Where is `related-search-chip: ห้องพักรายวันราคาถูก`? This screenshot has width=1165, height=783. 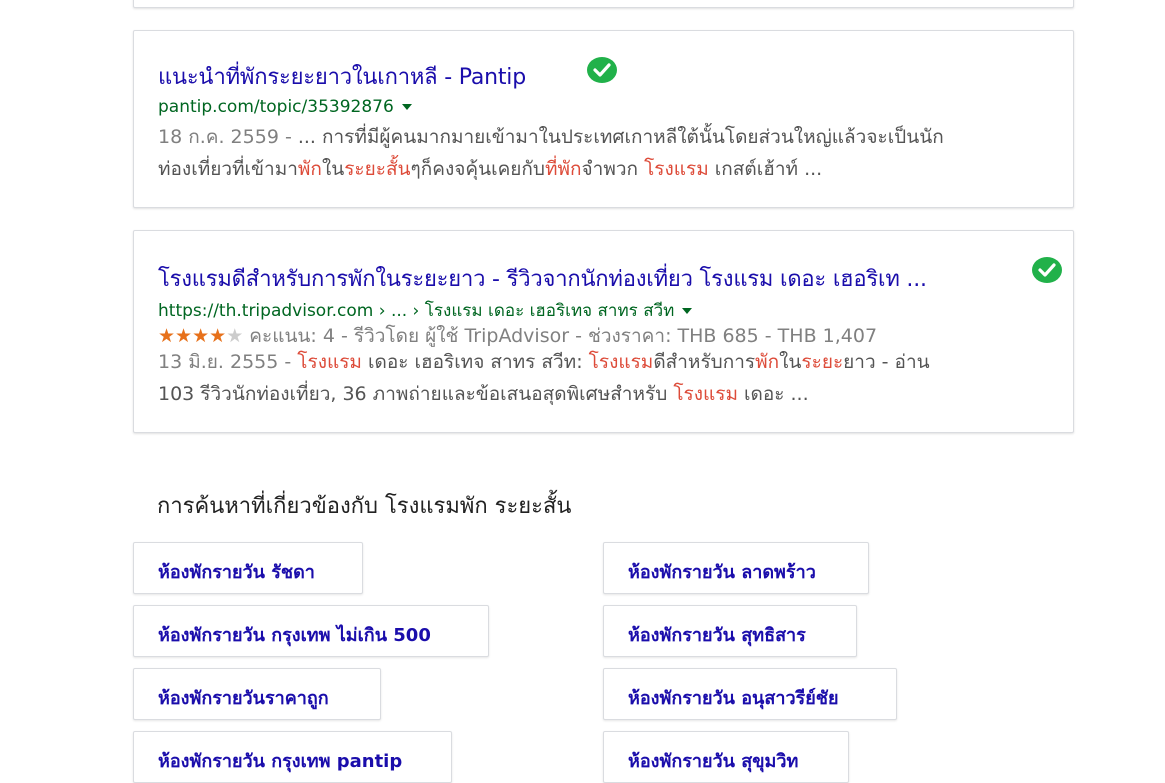
related-search-chip: ห้องพักรายวันราคาถูก is located at coordinates (257, 694).